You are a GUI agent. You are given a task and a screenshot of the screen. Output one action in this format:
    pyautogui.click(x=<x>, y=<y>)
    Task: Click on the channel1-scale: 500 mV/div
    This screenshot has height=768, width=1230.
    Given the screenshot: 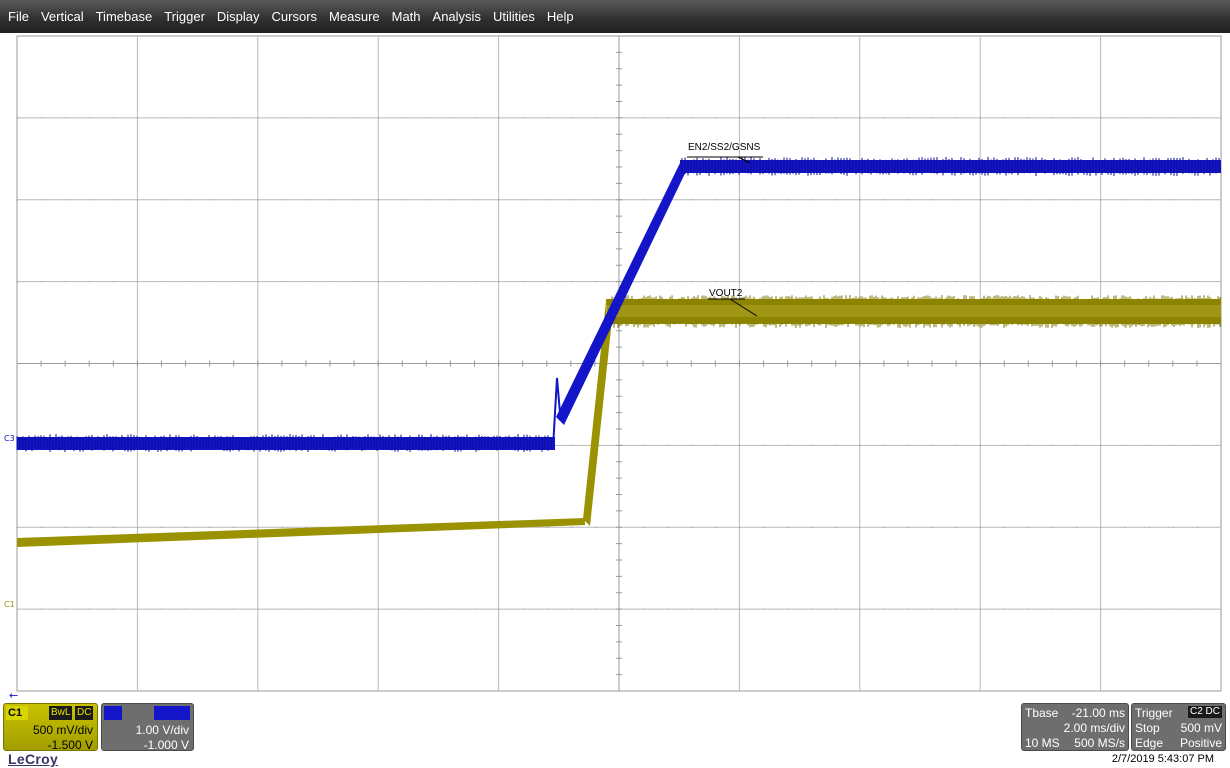 What is the action you would take?
    pyautogui.click(x=62, y=730)
    